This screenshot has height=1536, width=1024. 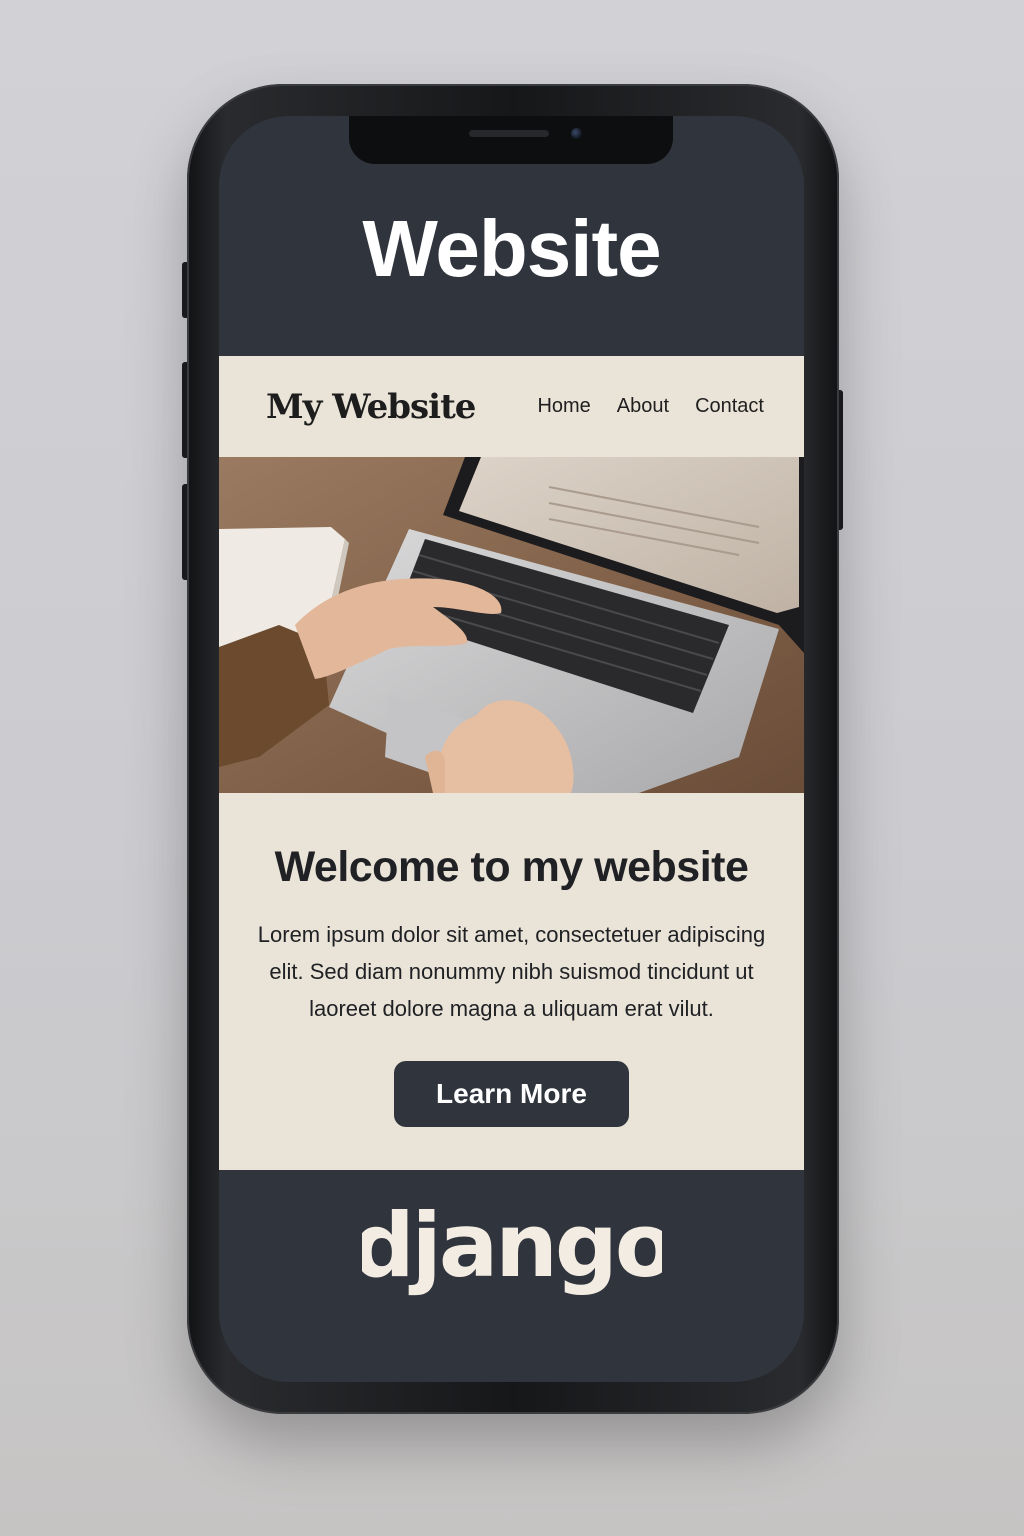 I want to click on learn-more-button: Learn More, so click(x=511, y=1094).